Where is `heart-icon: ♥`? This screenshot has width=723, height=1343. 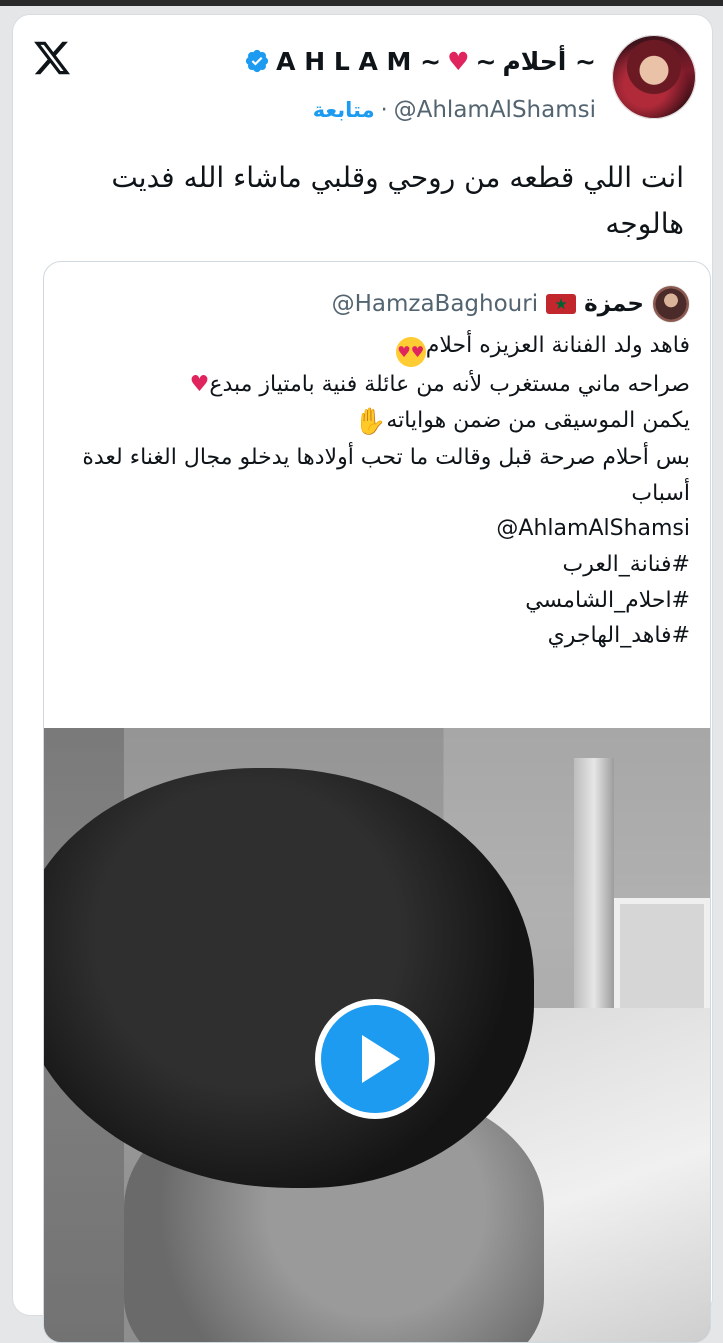
heart-icon: ♥ is located at coordinates (458, 61).